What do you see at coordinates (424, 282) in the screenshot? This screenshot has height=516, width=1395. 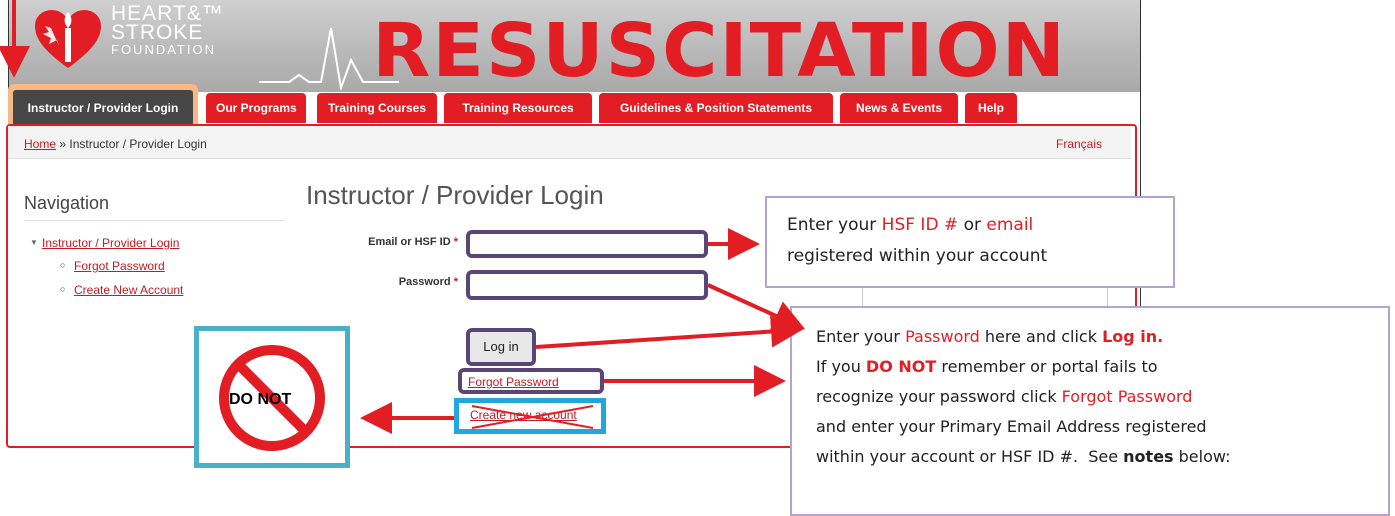 I see `password-label-text: Password` at bounding box center [424, 282].